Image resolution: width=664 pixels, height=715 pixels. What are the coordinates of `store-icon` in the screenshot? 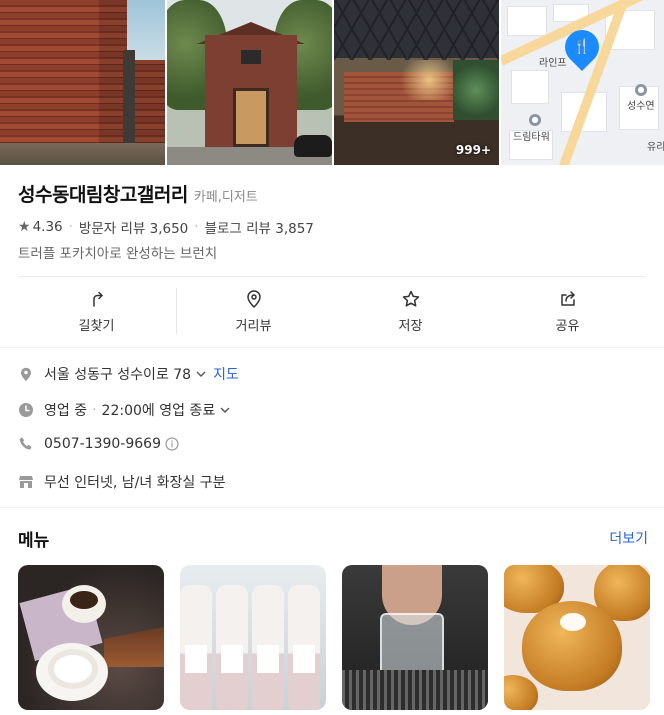 It's located at (26, 482).